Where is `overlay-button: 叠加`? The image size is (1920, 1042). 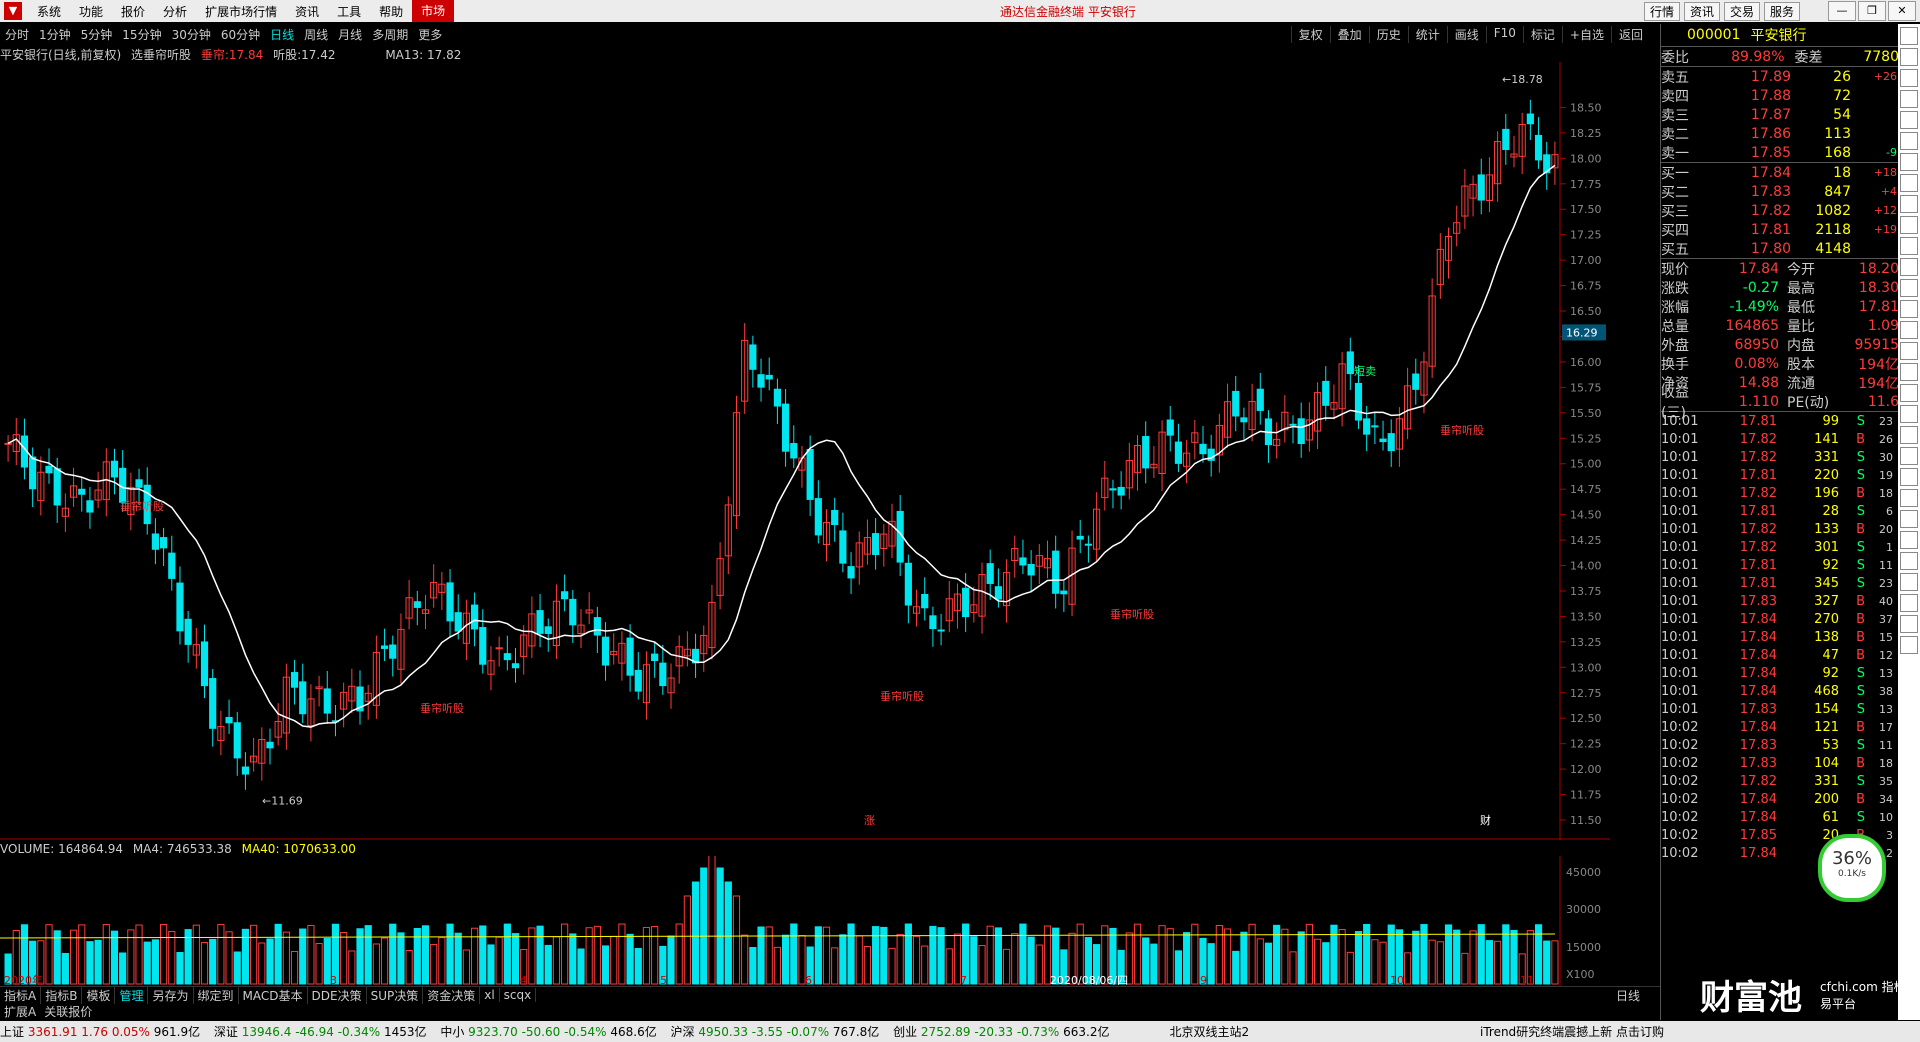 overlay-button: 叠加 is located at coordinates (1349, 34).